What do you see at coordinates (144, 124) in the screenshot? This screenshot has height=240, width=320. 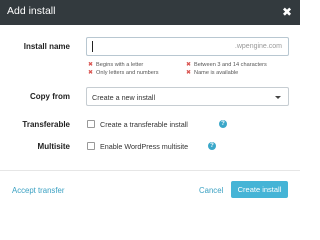 I see `transferable-checkbox-label: Create a transferable install` at bounding box center [144, 124].